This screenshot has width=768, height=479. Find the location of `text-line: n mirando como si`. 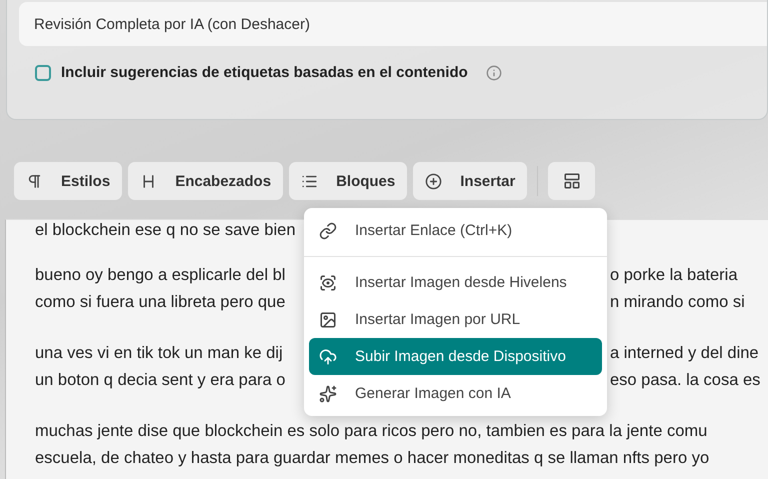

text-line: n mirando como si is located at coordinates (678, 302).